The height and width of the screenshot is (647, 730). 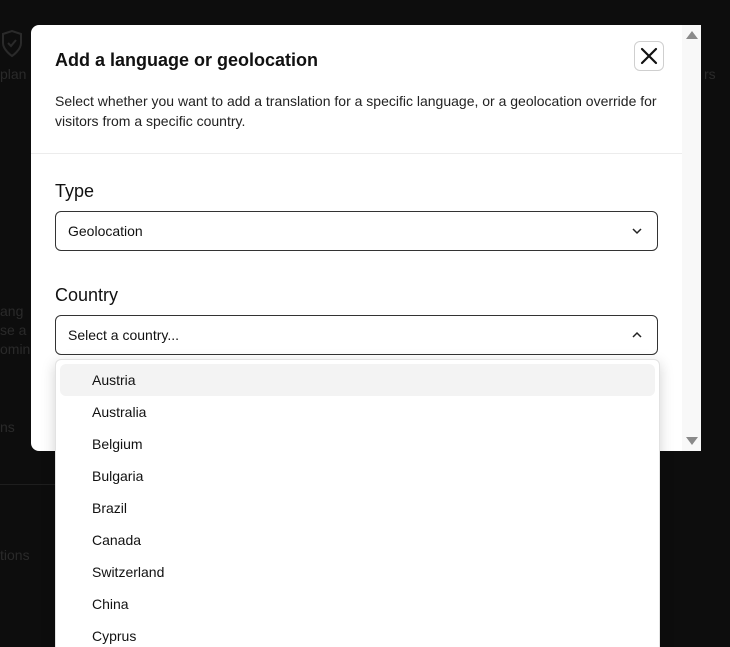 I want to click on scroll-up-arrow-icon, so click(x=692, y=35).